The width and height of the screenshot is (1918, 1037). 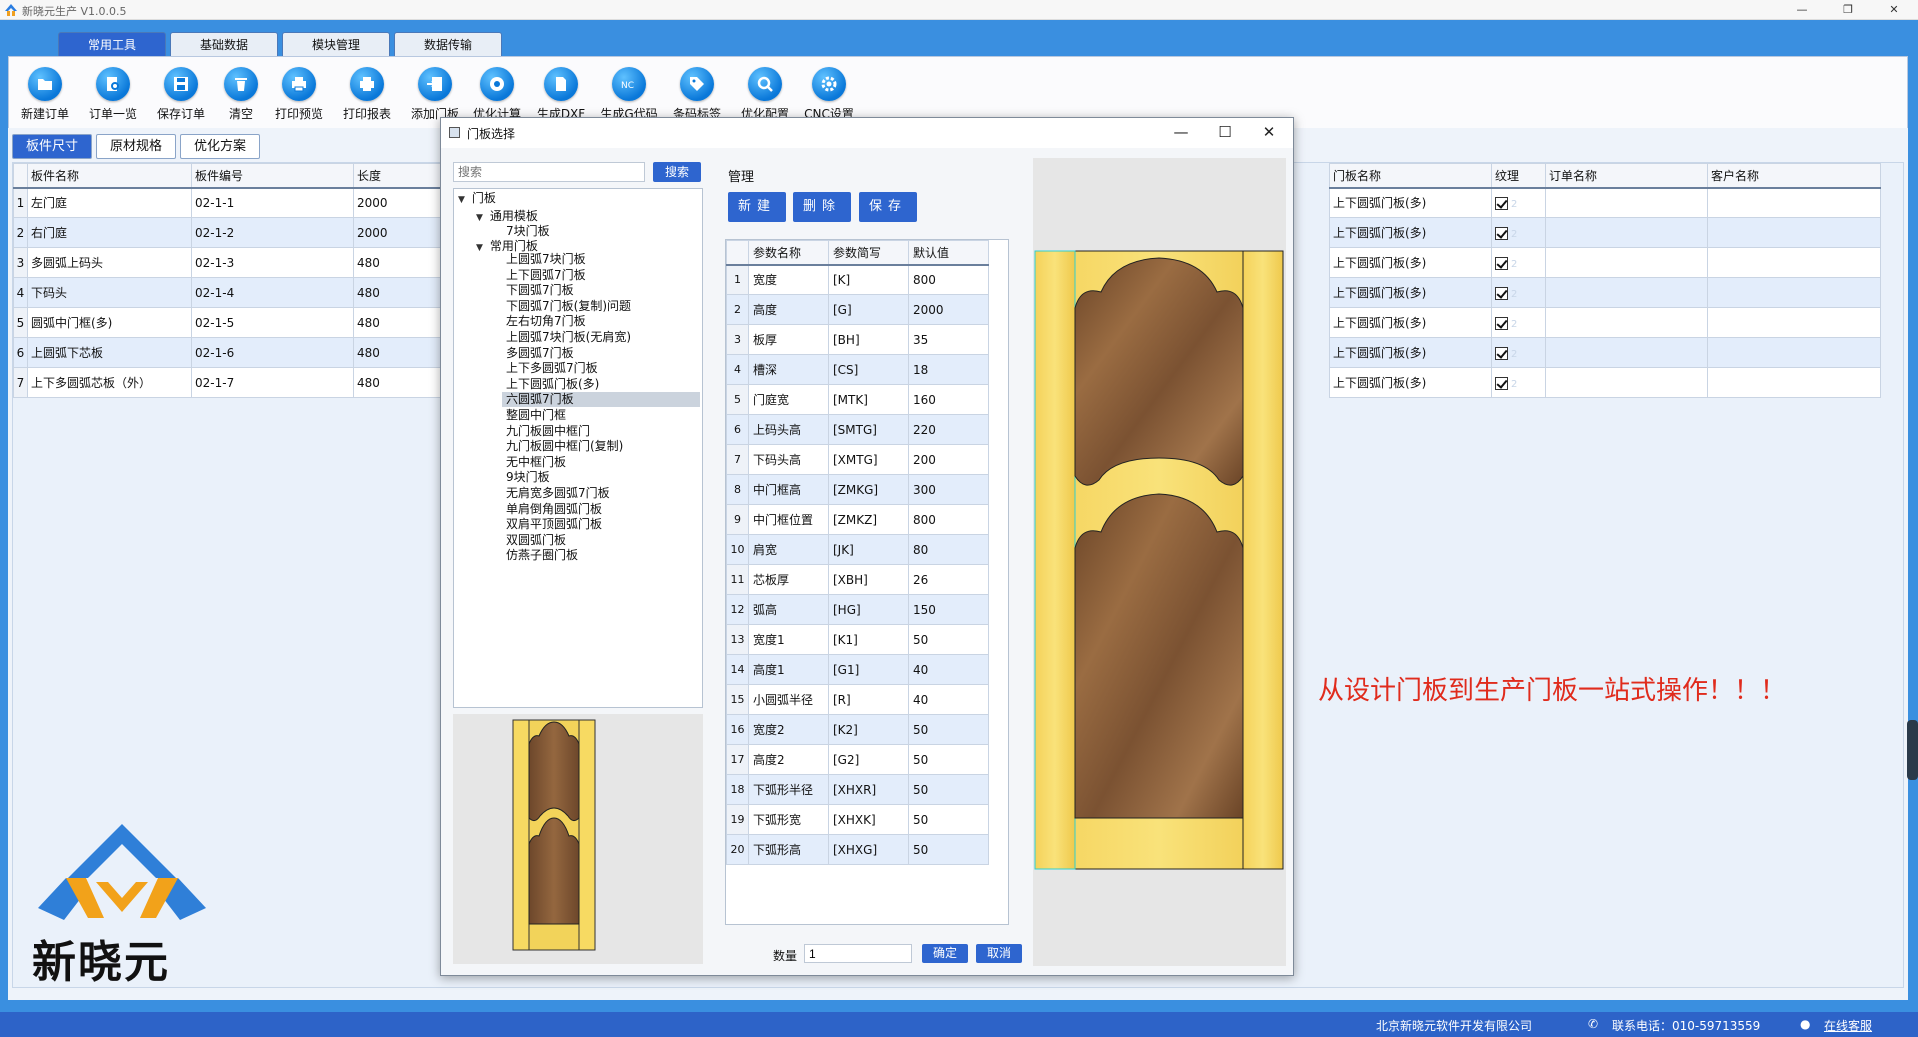 I want to click on param-name-cell: 芯板厚, so click(x=788, y=579).